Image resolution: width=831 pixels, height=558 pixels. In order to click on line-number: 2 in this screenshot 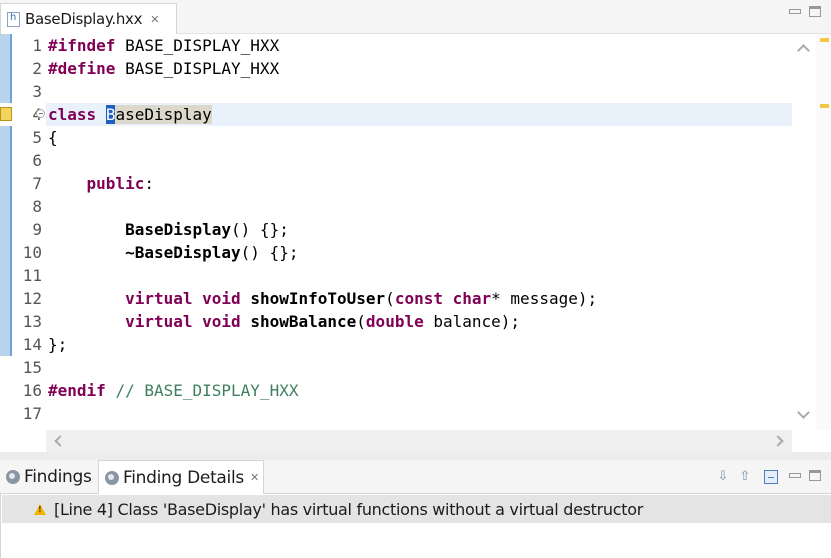, I will do `click(37, 68)`.